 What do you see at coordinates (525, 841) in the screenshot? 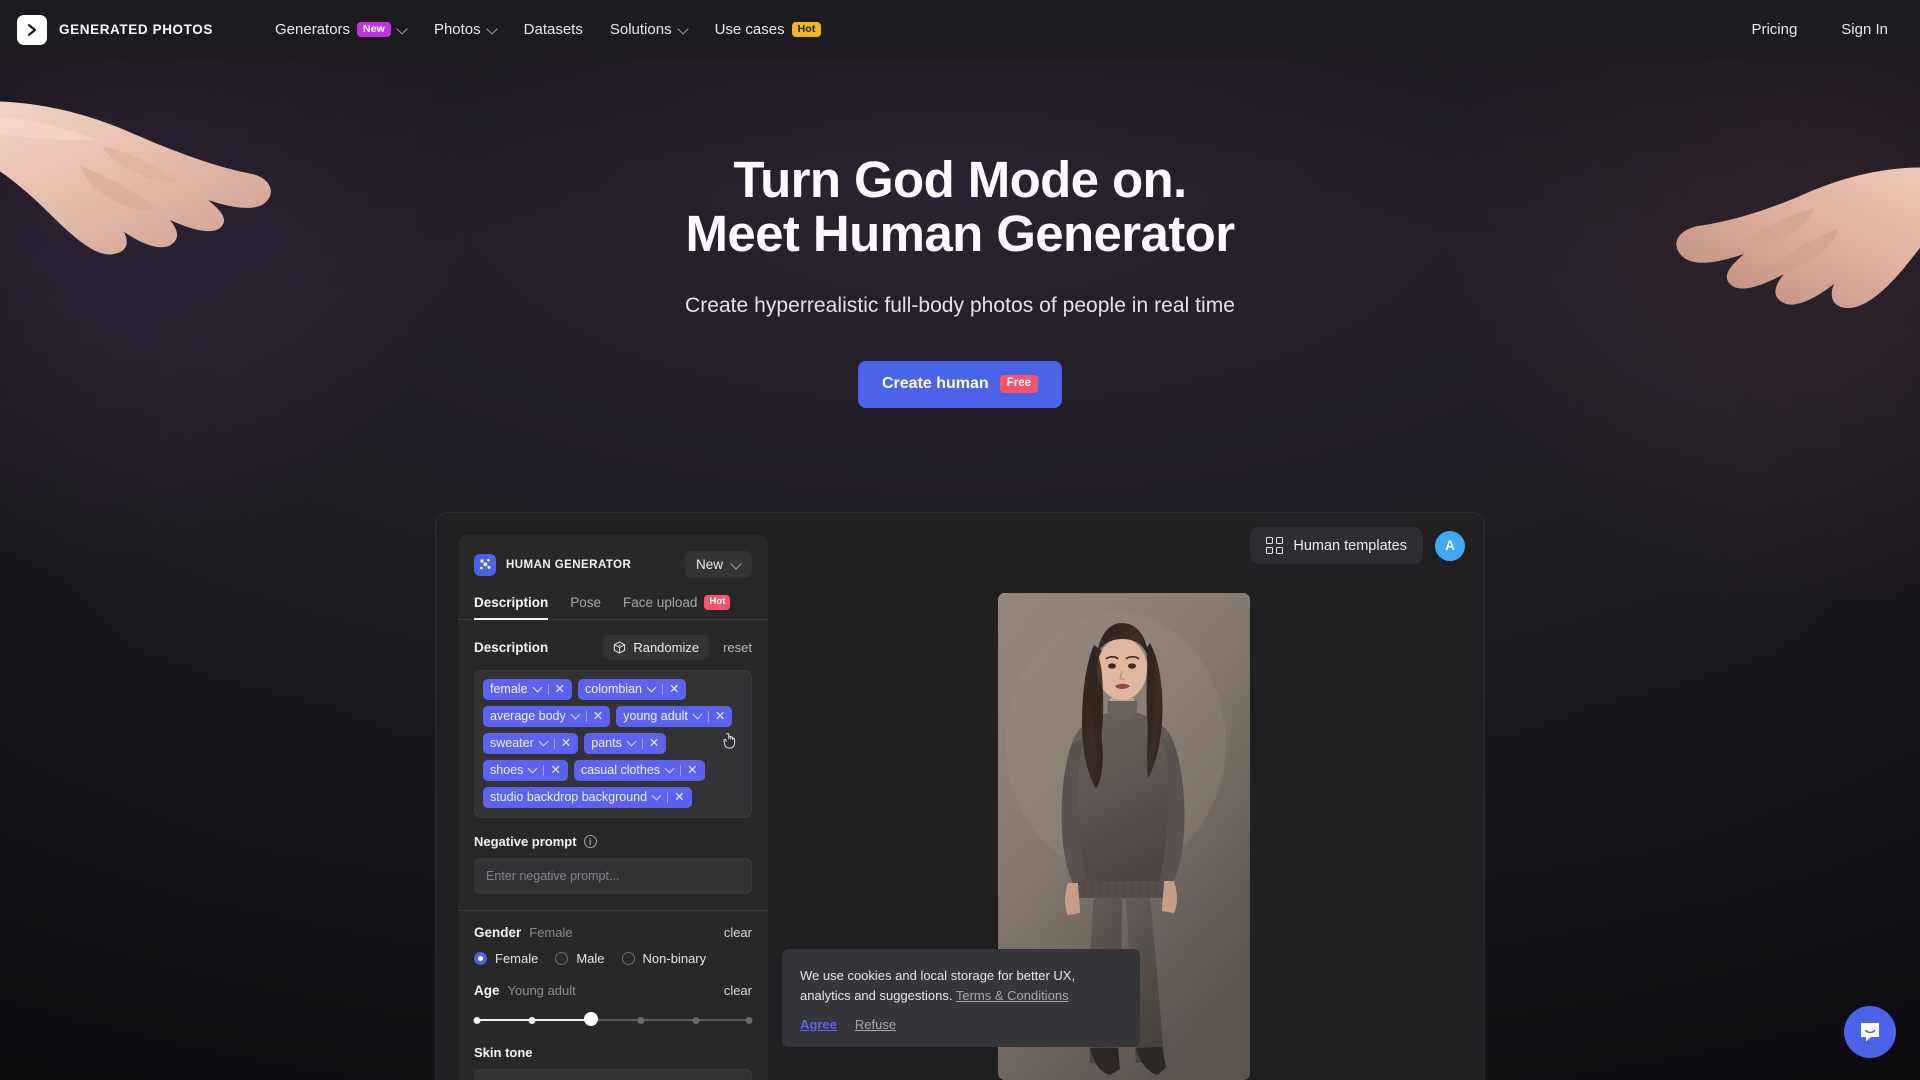
I see `negative-prompt-label: Negative prompt` at bounding box center [525, 841].